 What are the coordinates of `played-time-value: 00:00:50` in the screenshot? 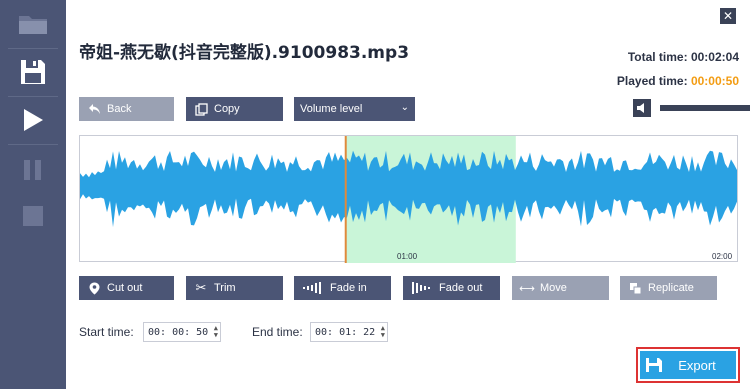 It's located at (714, 81).